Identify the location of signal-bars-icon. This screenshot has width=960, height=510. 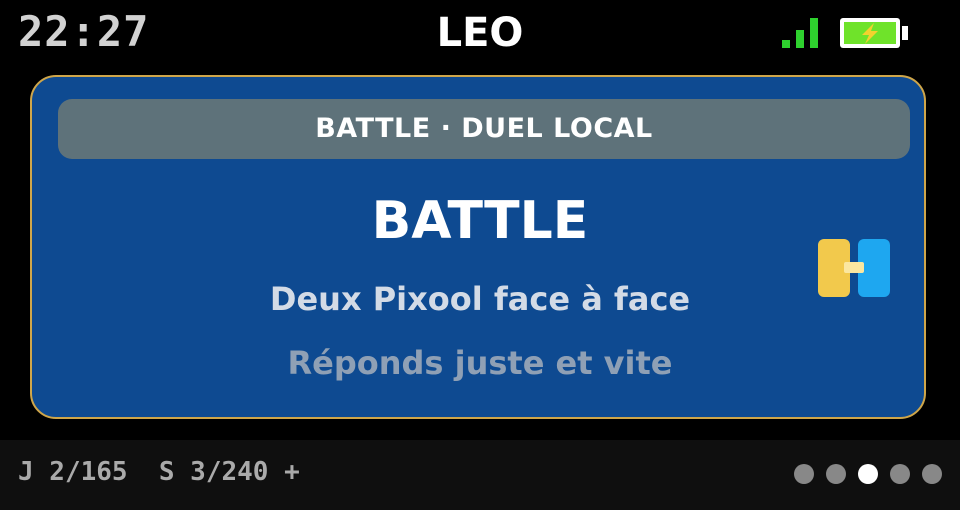
(800, 33).